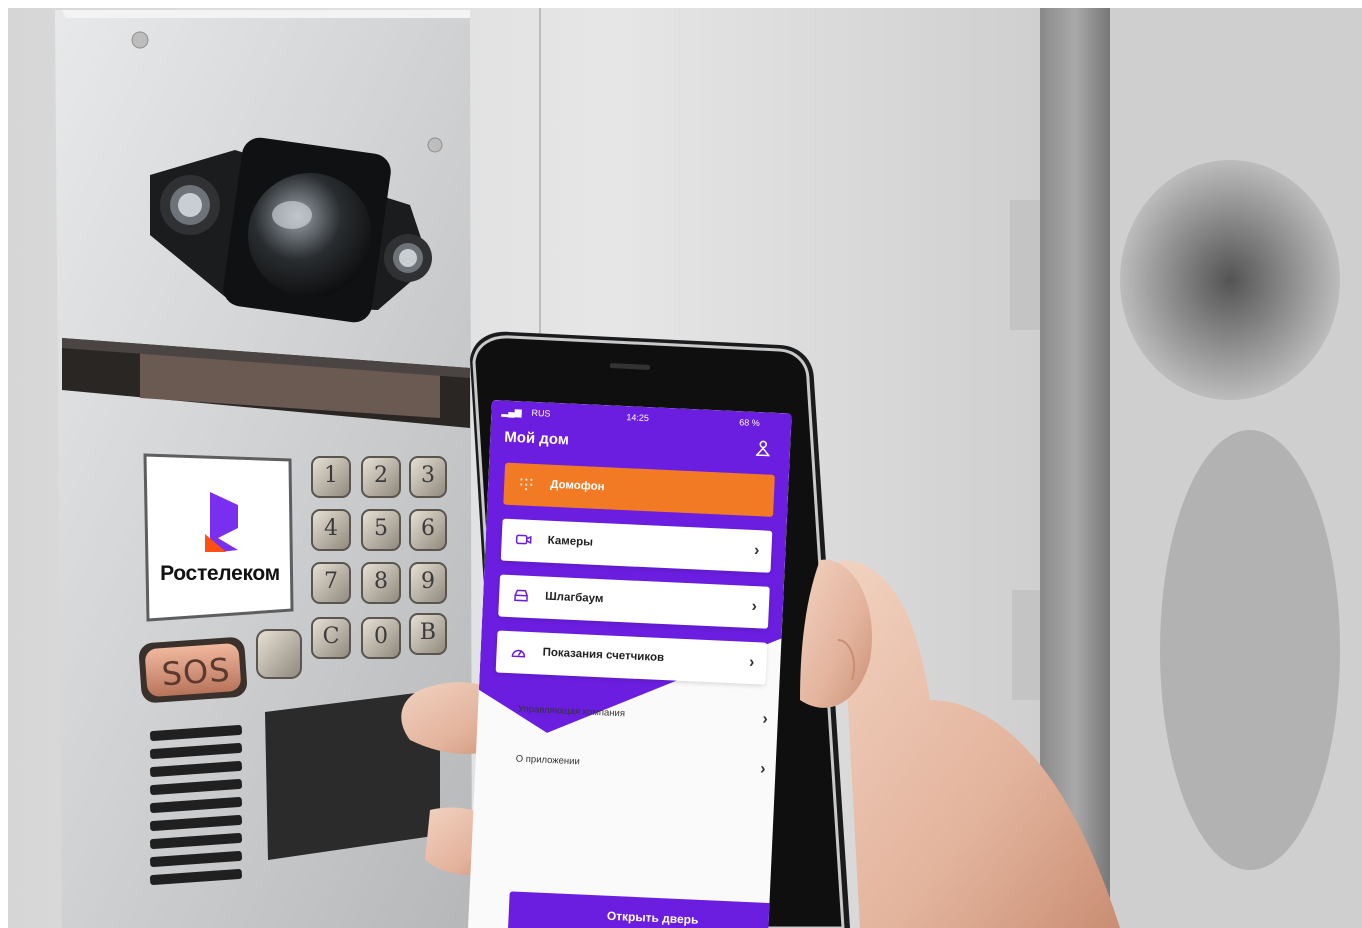 The width and height of the screenshot is (1362, 928). What do you see at coordinates (763, 448) in the screenshot?
I see `user-icon` at bounding box center [763, 448].